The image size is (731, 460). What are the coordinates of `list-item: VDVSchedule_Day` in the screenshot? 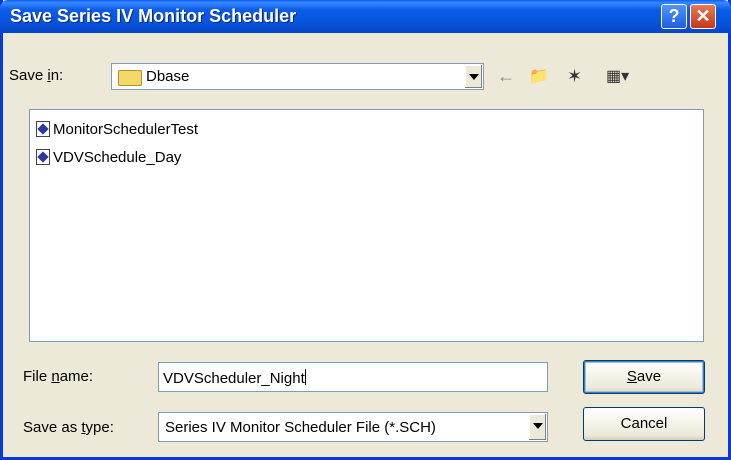 It's located at (108, 157).